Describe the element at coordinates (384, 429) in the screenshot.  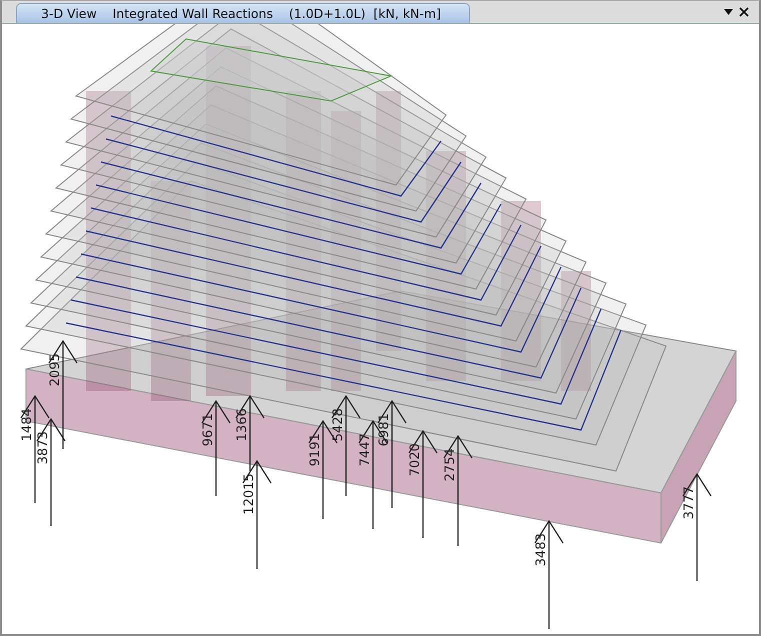
I see `reaction-value: 6981` at that location.